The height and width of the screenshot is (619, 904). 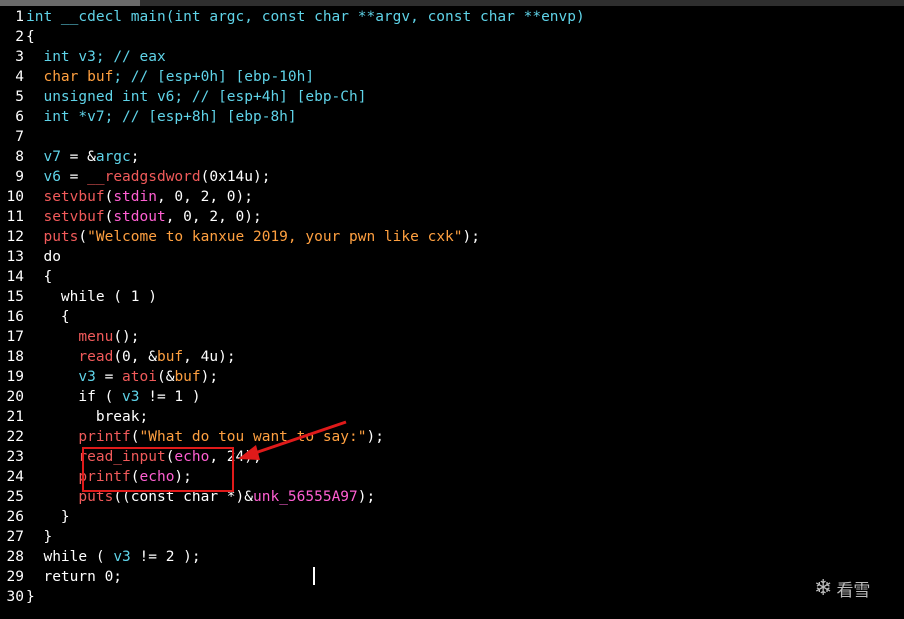 What do you see at coordinates (452, 597) in the screenshot?
I see `code-line: 30}` at bounding box center [452, 597].